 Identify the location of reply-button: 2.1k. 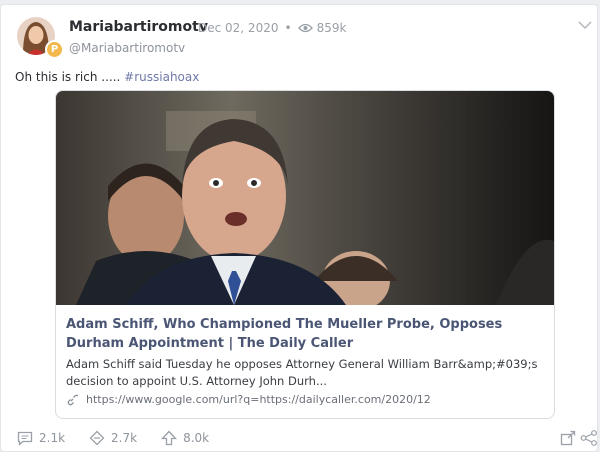
(41, 438).